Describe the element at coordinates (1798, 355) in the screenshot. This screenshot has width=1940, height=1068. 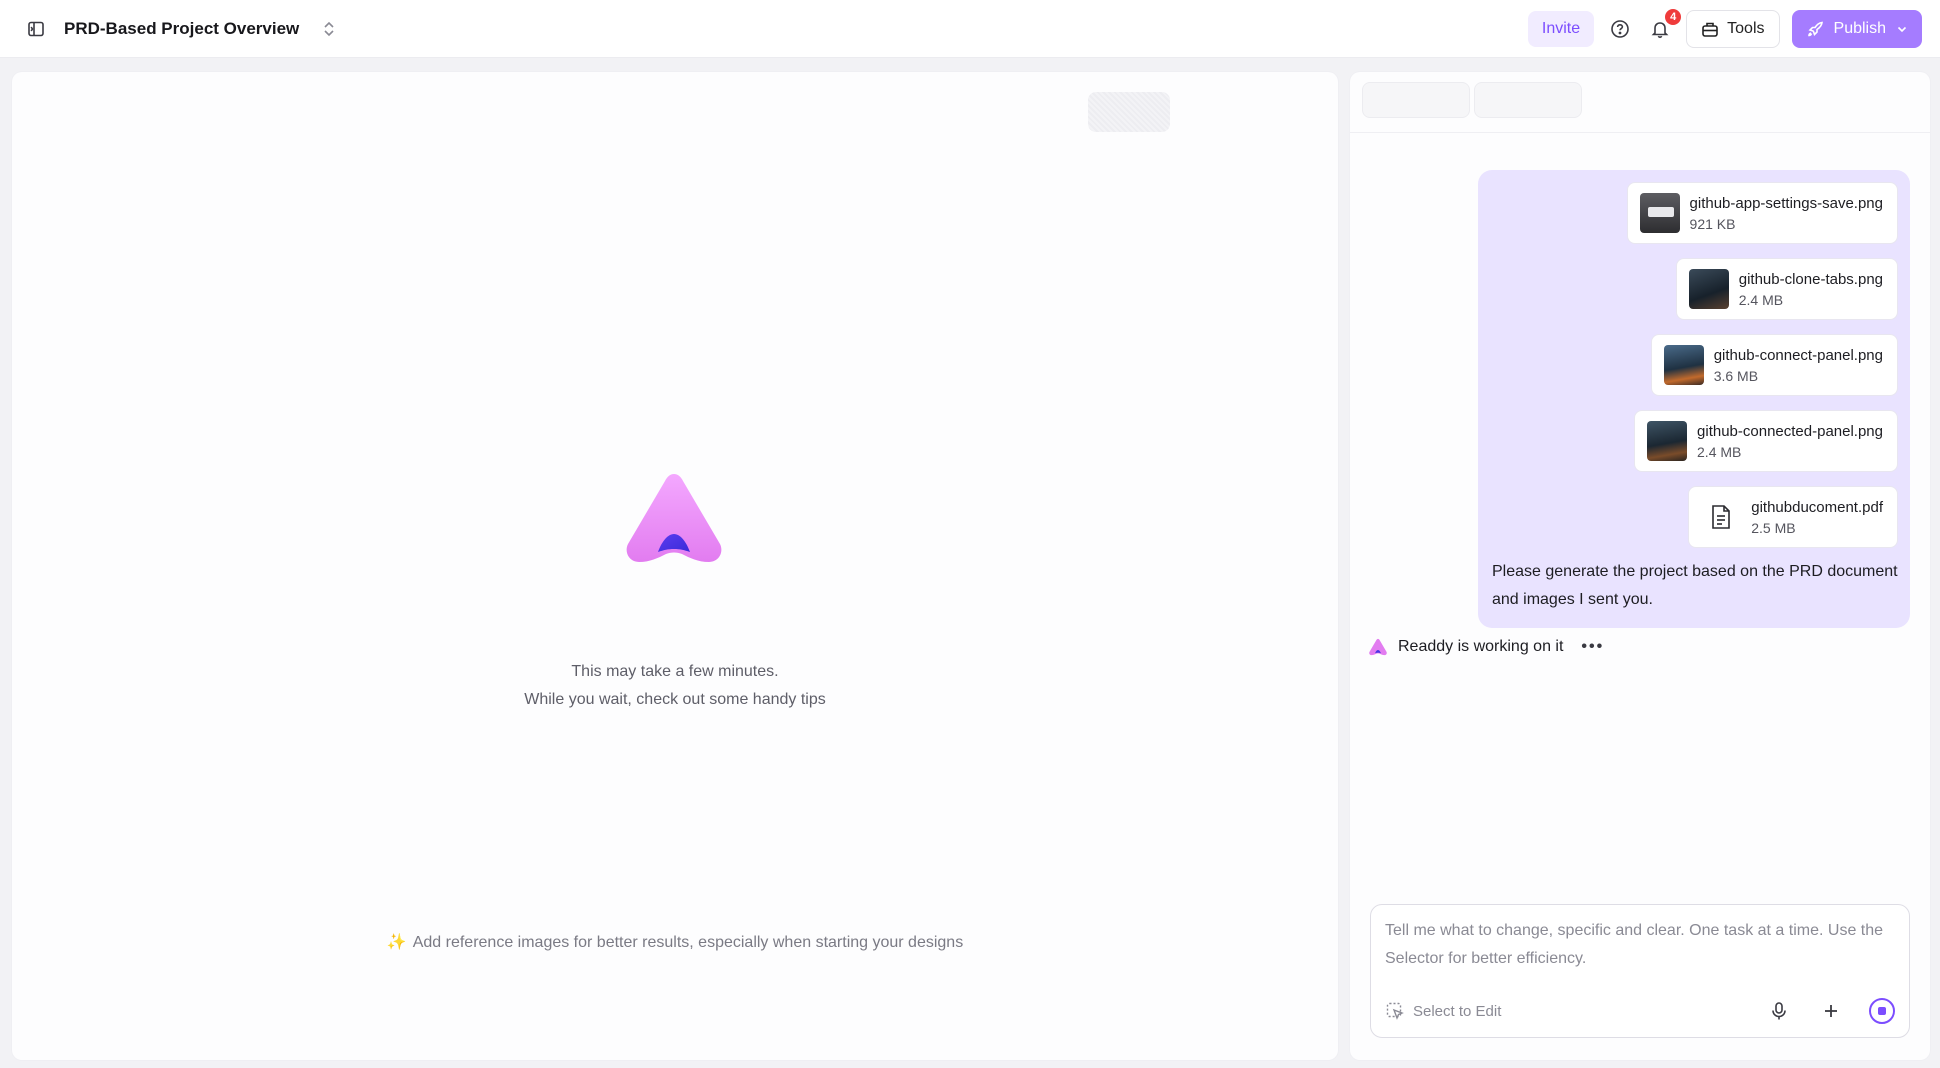
I see `attachment-name: github-connect-panel.png` at that location.